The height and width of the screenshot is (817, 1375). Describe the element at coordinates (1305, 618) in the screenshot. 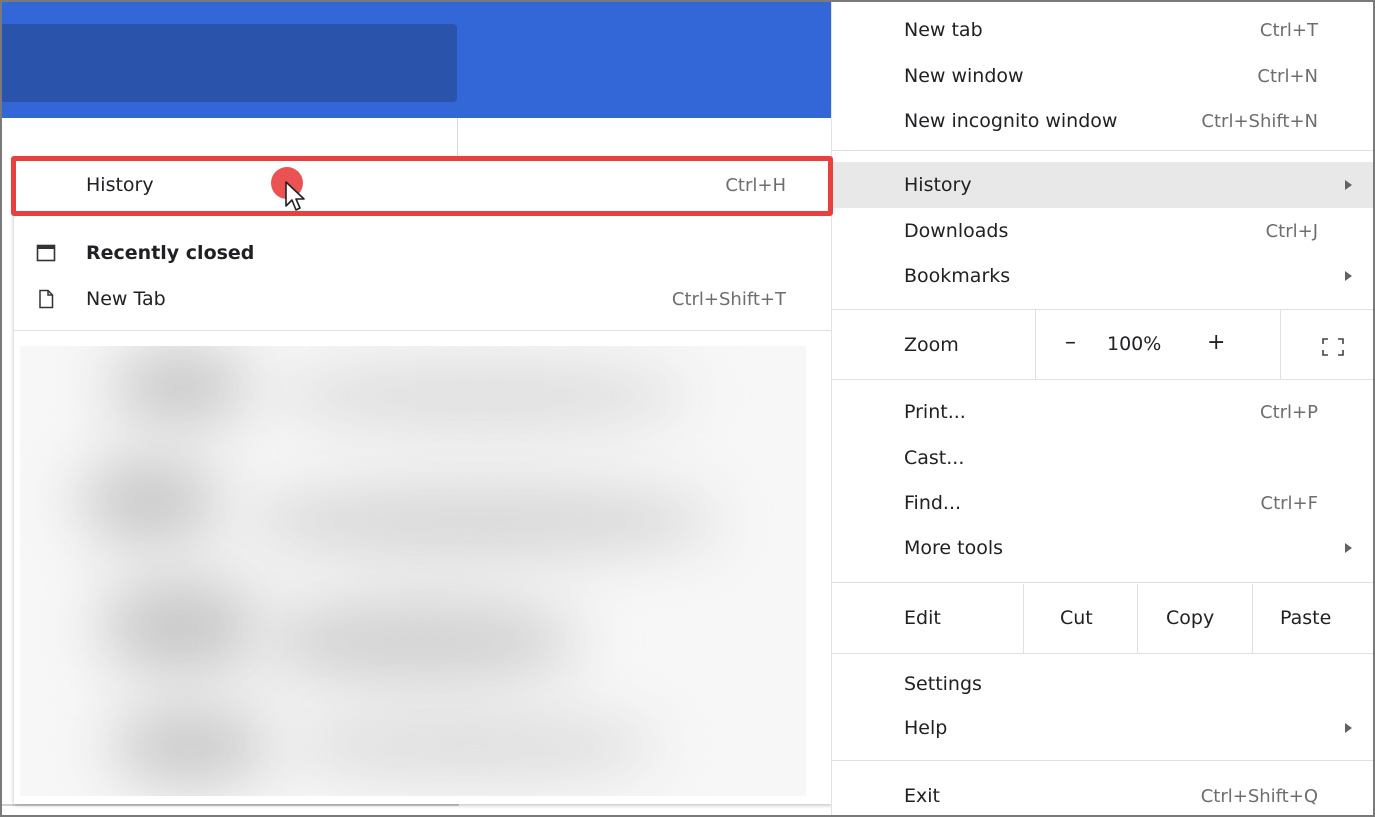

I see `paste-button: Paste` at that location.